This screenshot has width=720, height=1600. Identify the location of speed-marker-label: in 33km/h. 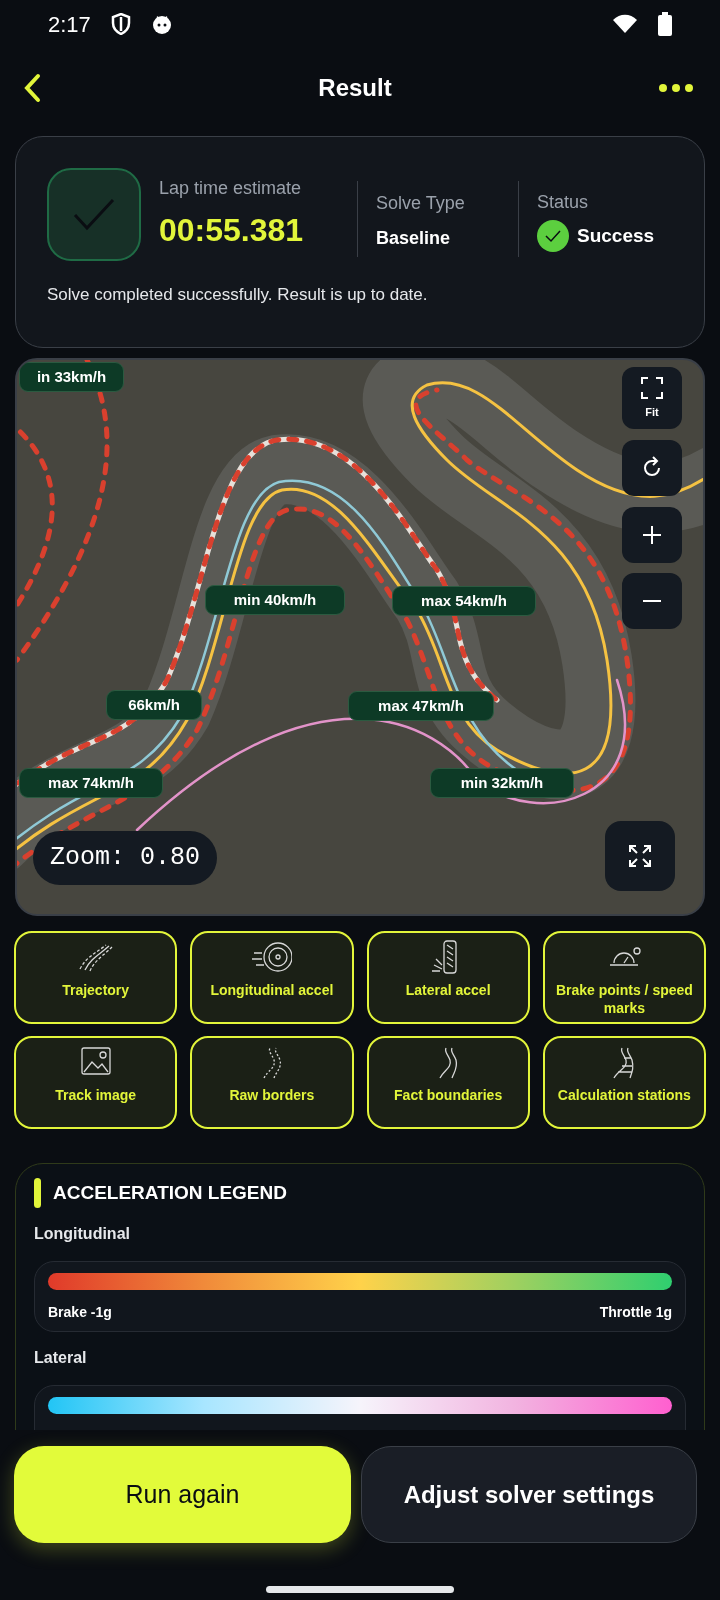
(71, 377).